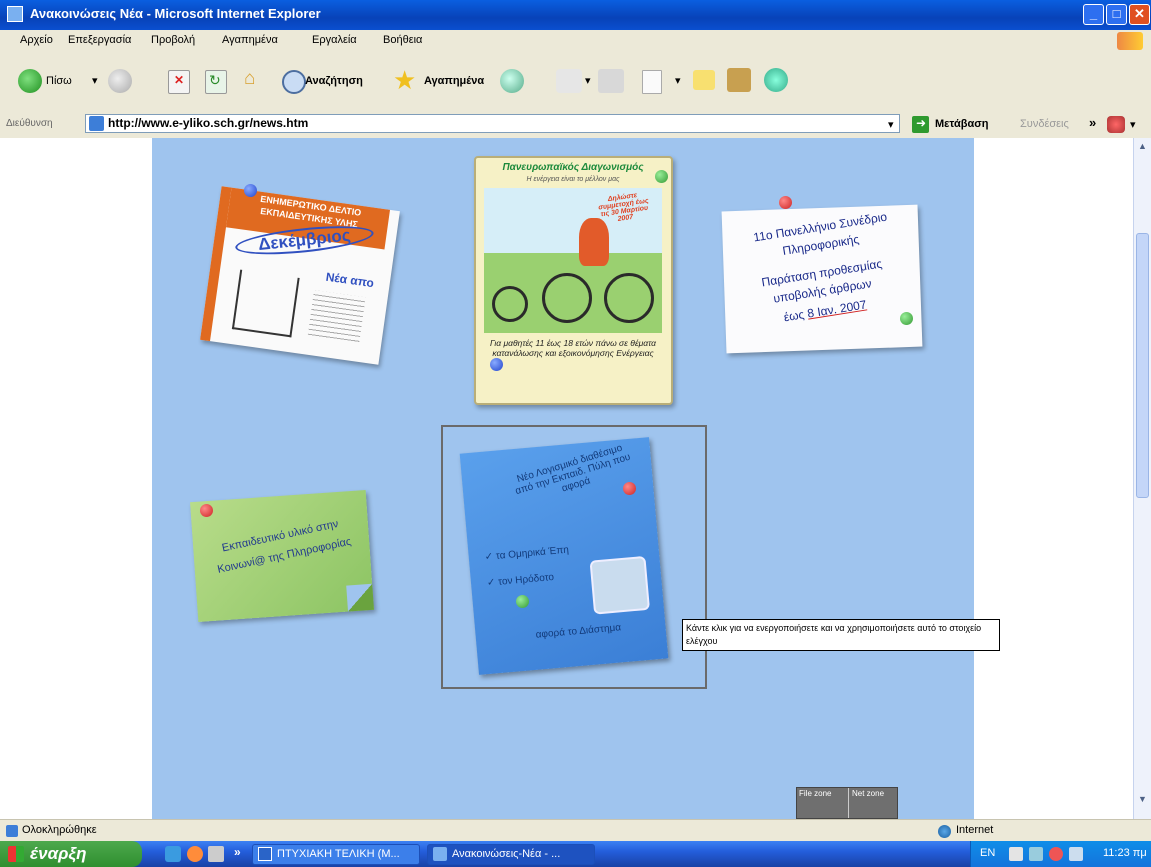  Describe the element at coordinates (360, 597) in the screenshot. I see `page-curl` at that location.